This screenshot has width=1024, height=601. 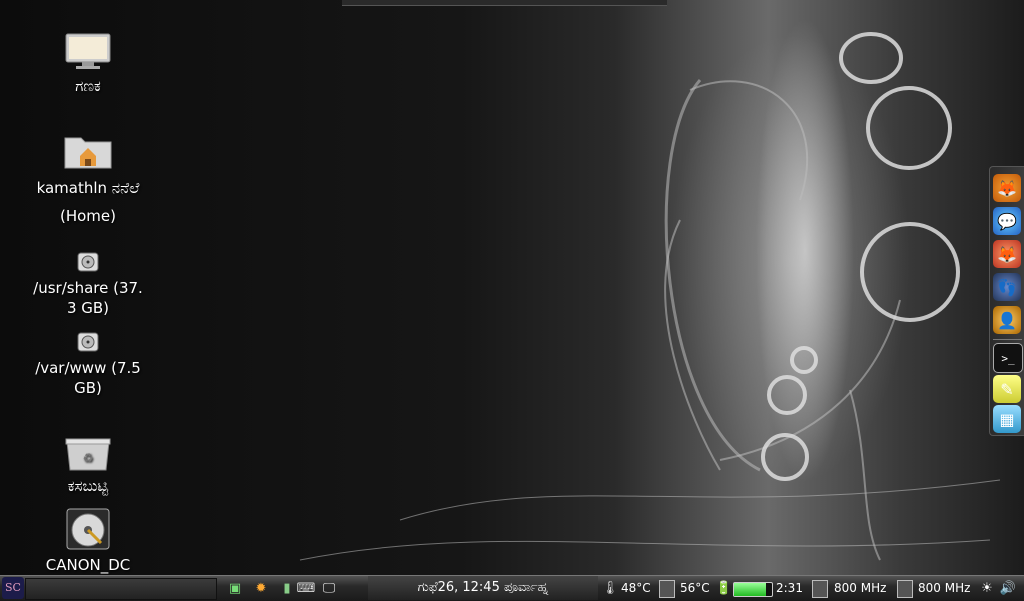 I want to click on power-plug-icon: 🔋, so click(x=724, y=588).